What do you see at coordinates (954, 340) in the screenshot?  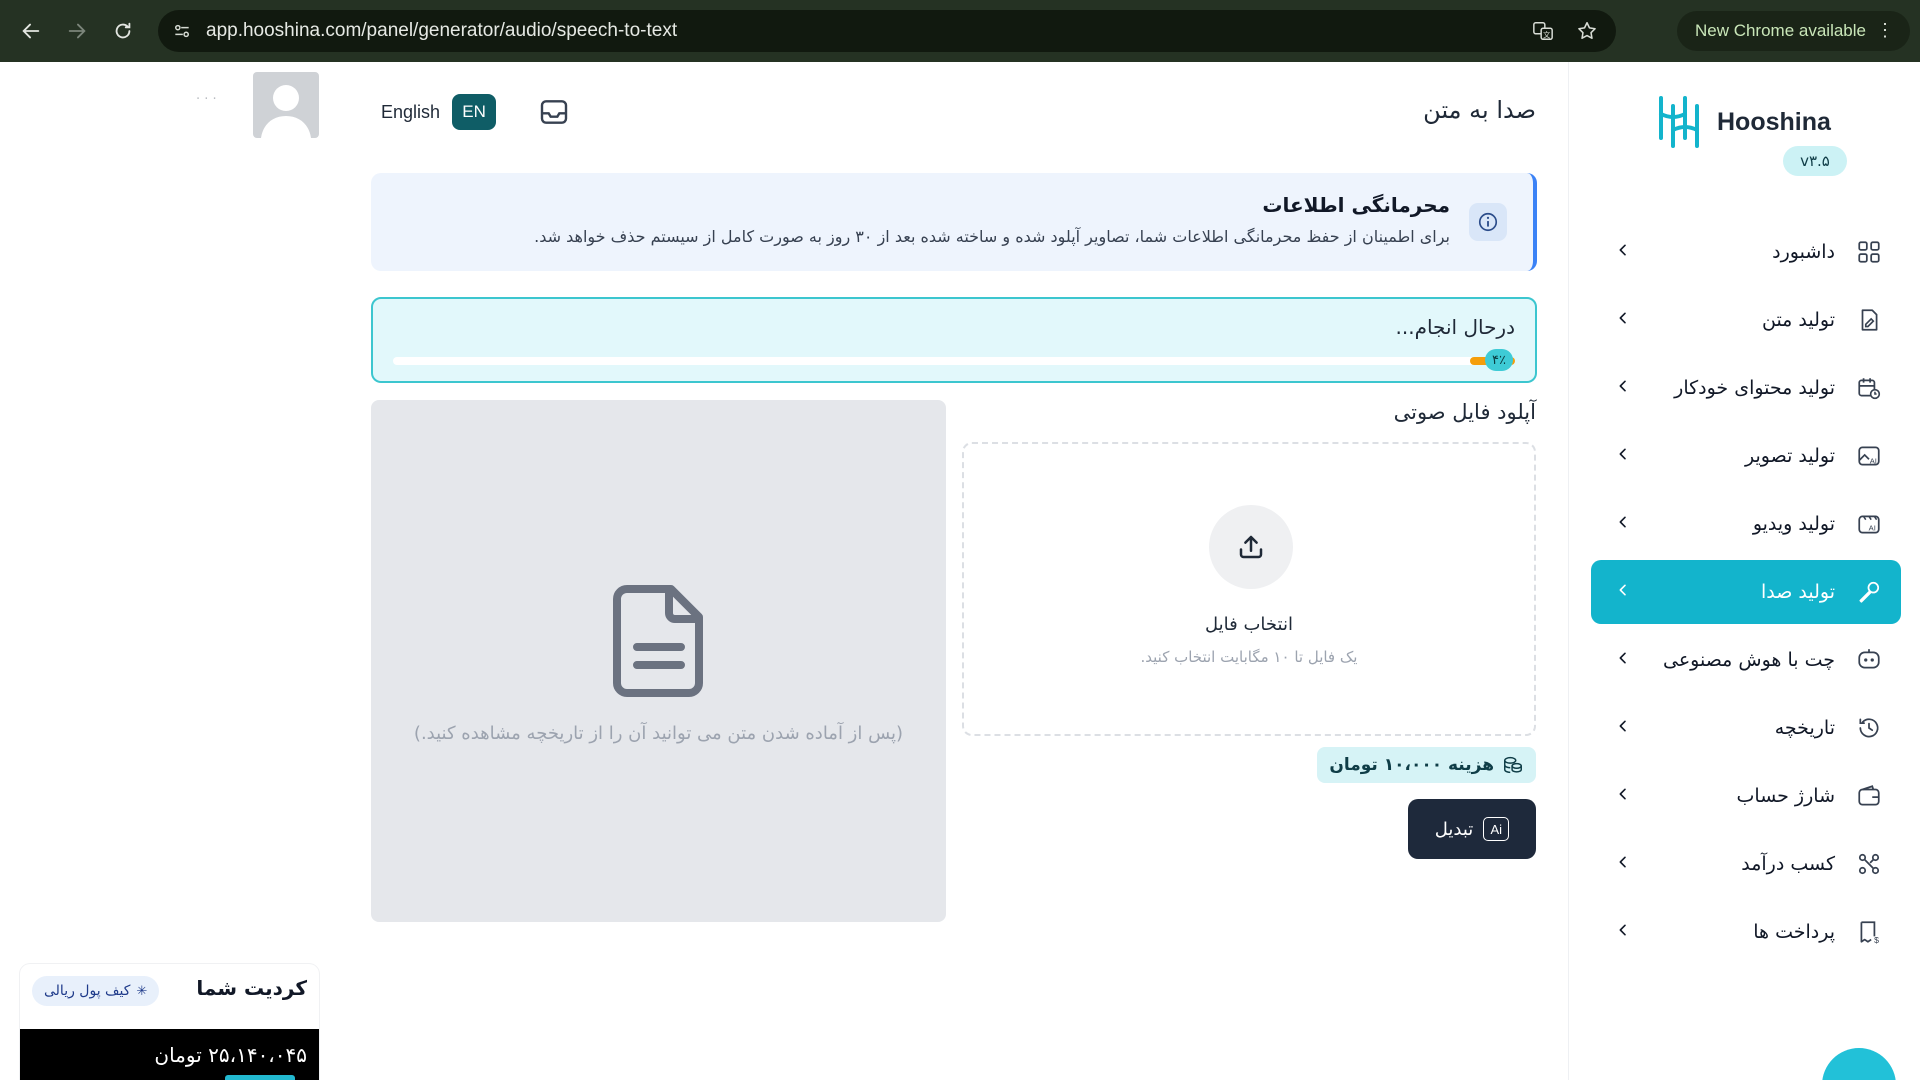 I see `progress-panel: درحال انجام... ۴٪` at bounding box center [954, 340].